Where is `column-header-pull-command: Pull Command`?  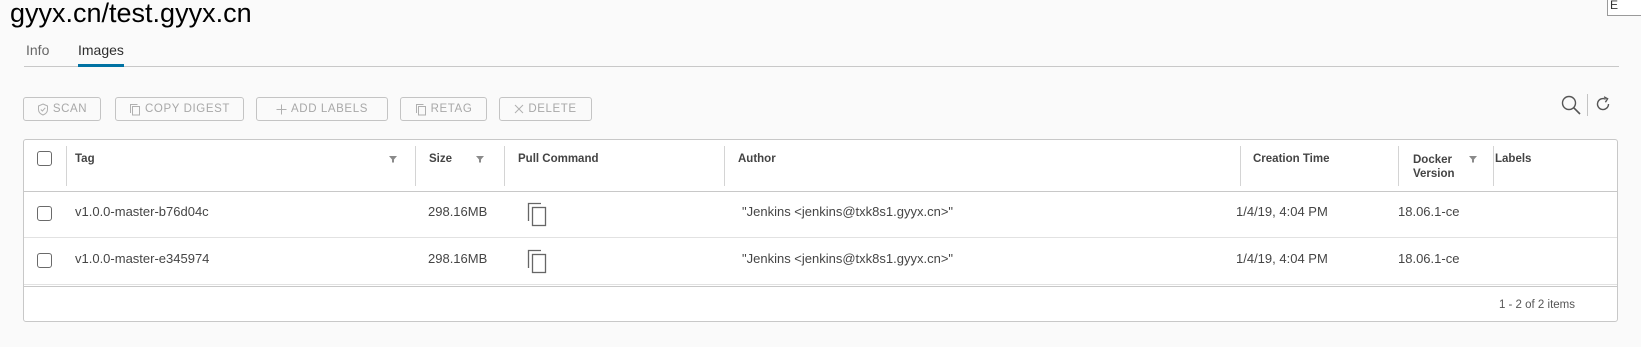 column-header-pull-command: Pull Command is located at coordinates (558, 159).